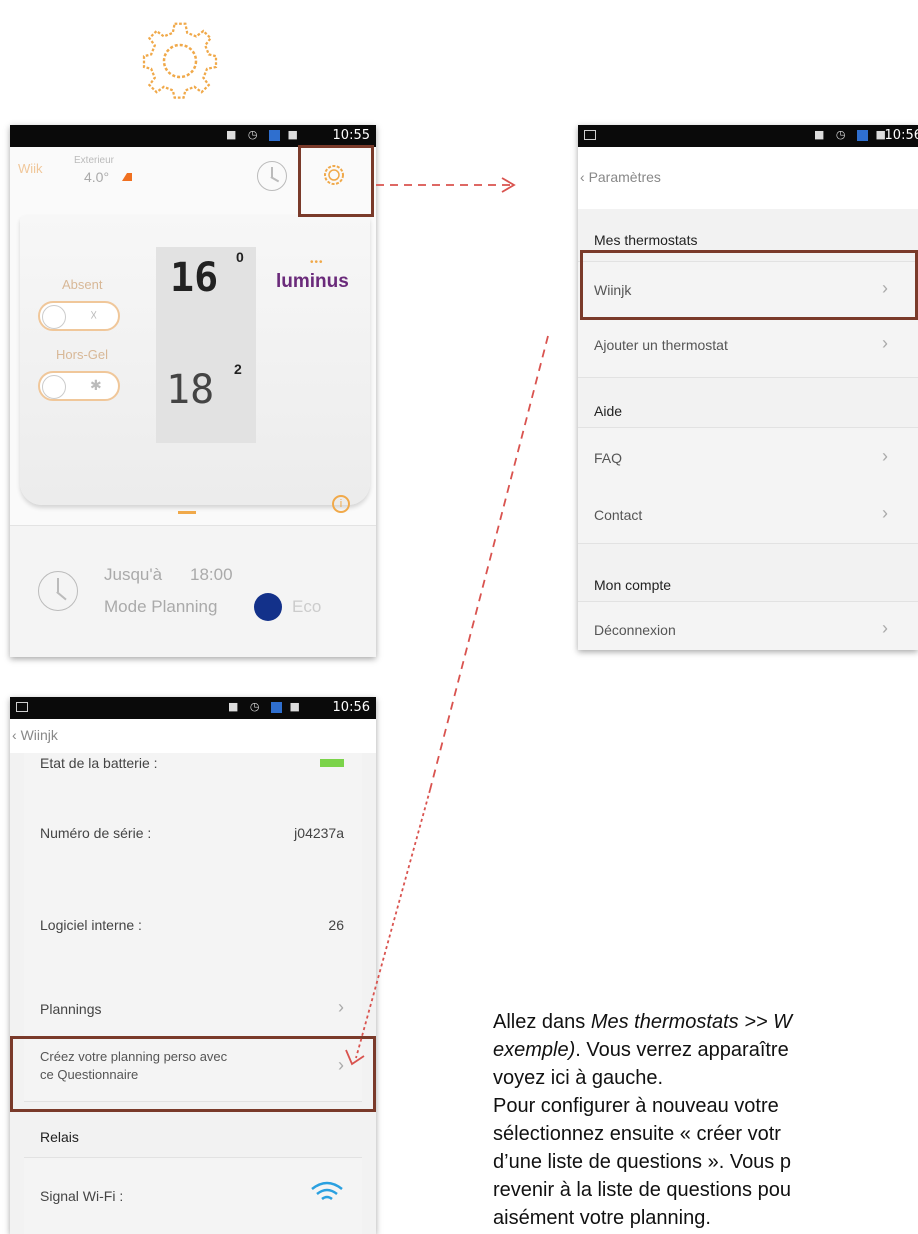 The height and width of the screenshot is (1234, 918). What do you see at coordinates (691, 1022) in the screenshot?
I see `instruction-italic: Mes thermostats >> W` at bounding box center [691, 1022].